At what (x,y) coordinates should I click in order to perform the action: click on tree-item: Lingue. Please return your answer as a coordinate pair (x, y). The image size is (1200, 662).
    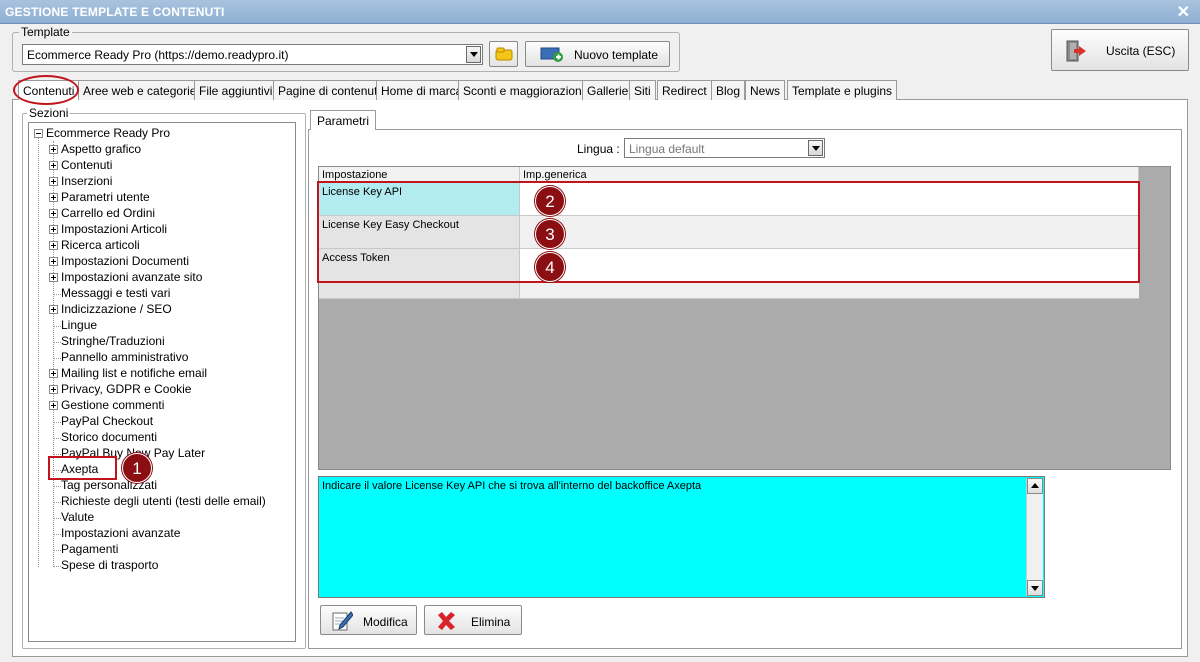
    Looking at the image, I should click on (79, 326).